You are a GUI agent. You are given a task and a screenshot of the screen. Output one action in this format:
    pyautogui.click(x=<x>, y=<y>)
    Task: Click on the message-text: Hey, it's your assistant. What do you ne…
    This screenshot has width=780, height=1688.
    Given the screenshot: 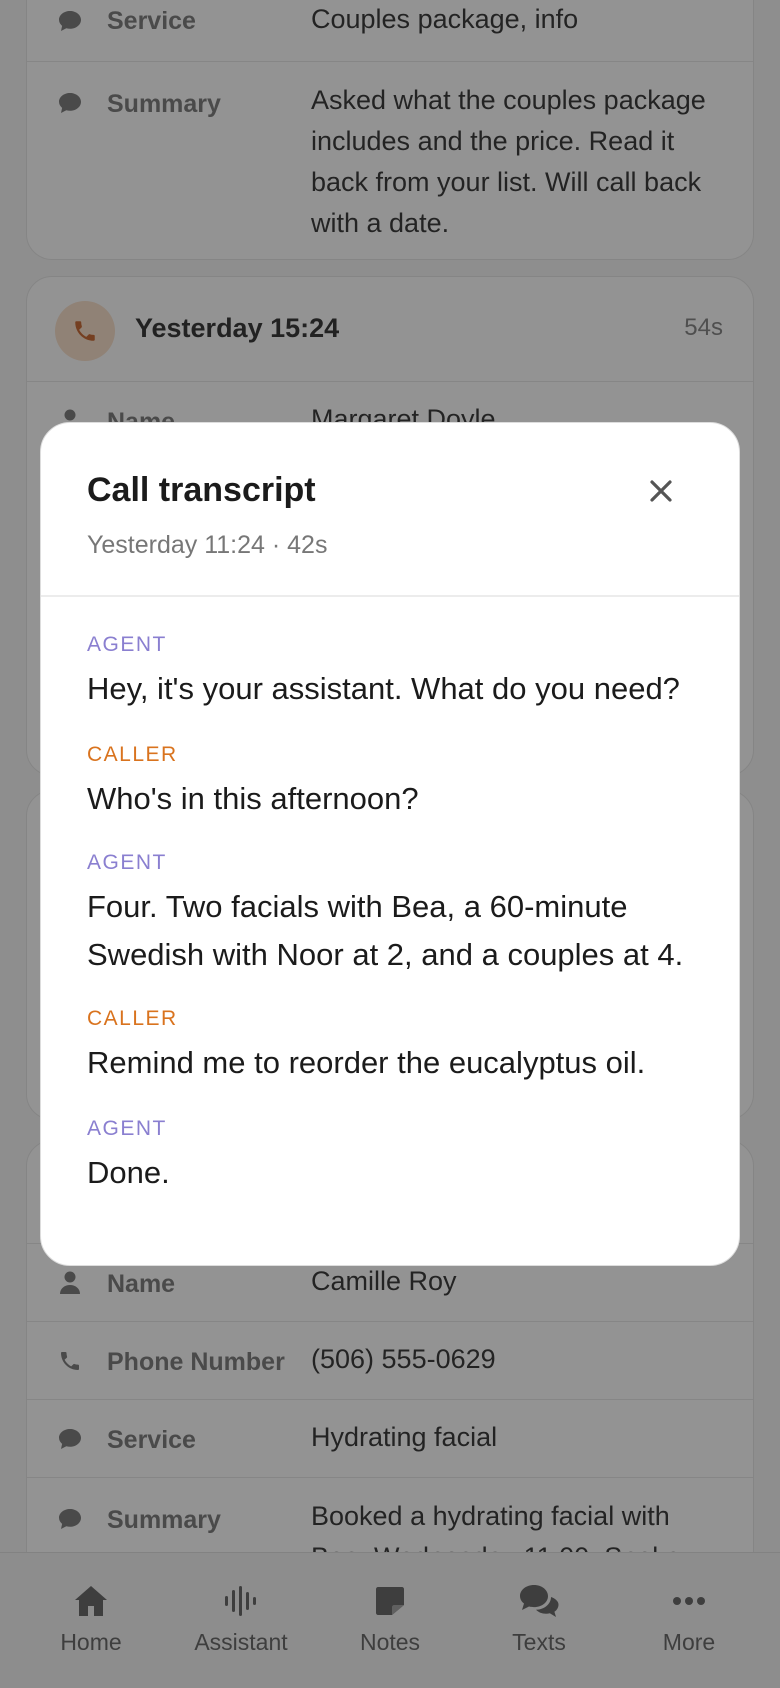 What is the action you would take?
    pyautogui.click(x=383, y=688)
    